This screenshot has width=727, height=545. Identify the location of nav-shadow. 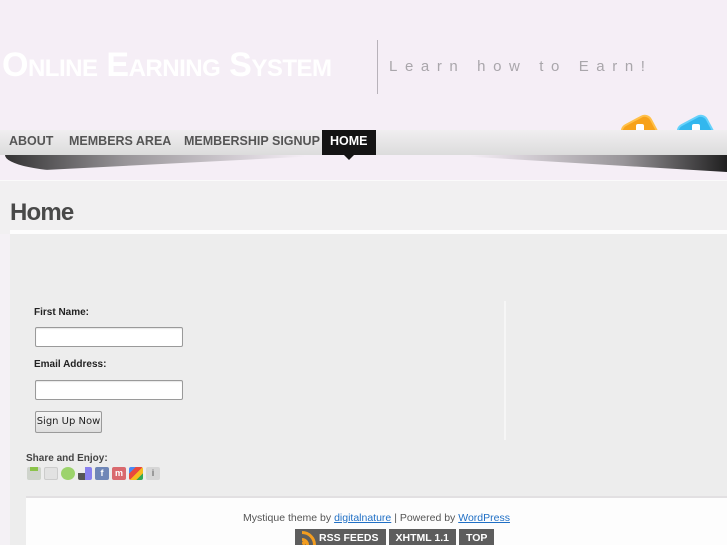
(363, 166).